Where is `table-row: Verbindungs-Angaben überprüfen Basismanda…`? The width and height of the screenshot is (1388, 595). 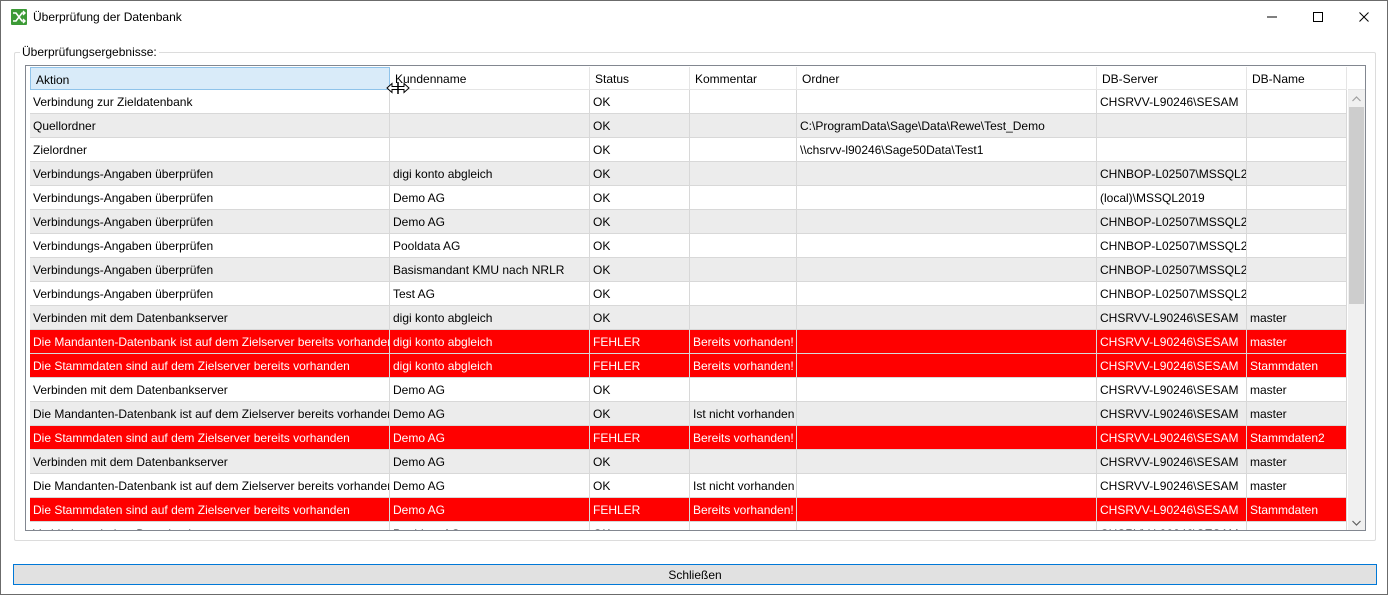 table-row: Verbindungs-Angaben überprüfen Basismanda… is located at coordinates (688, 270).